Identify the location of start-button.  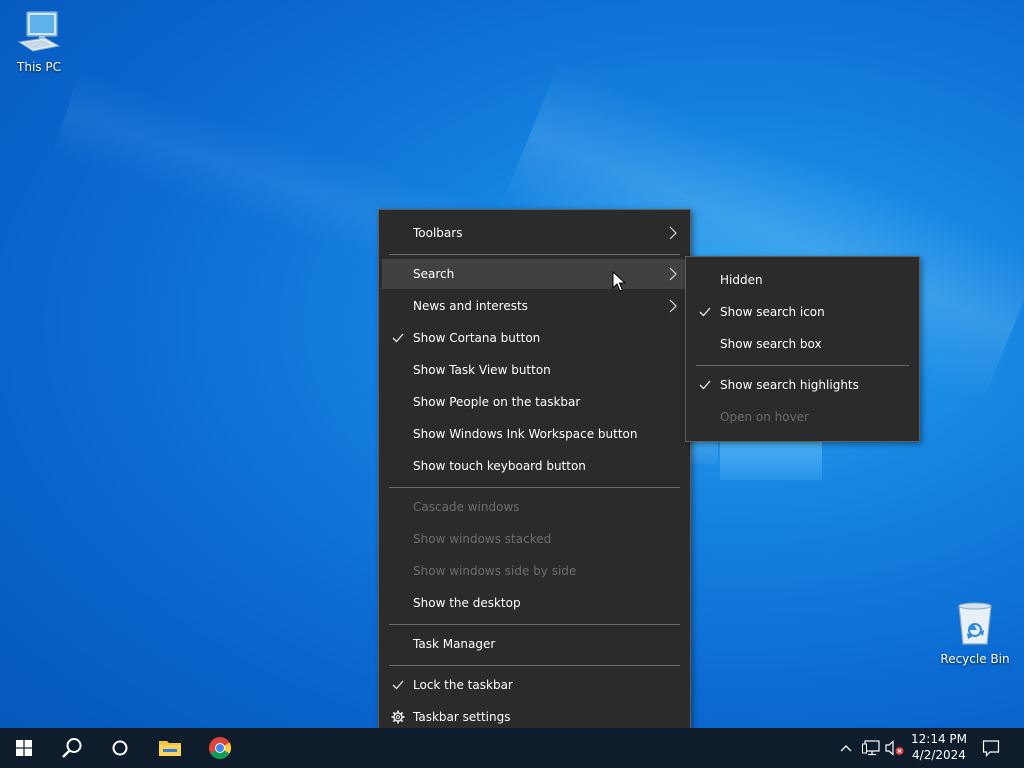
(24, 748).